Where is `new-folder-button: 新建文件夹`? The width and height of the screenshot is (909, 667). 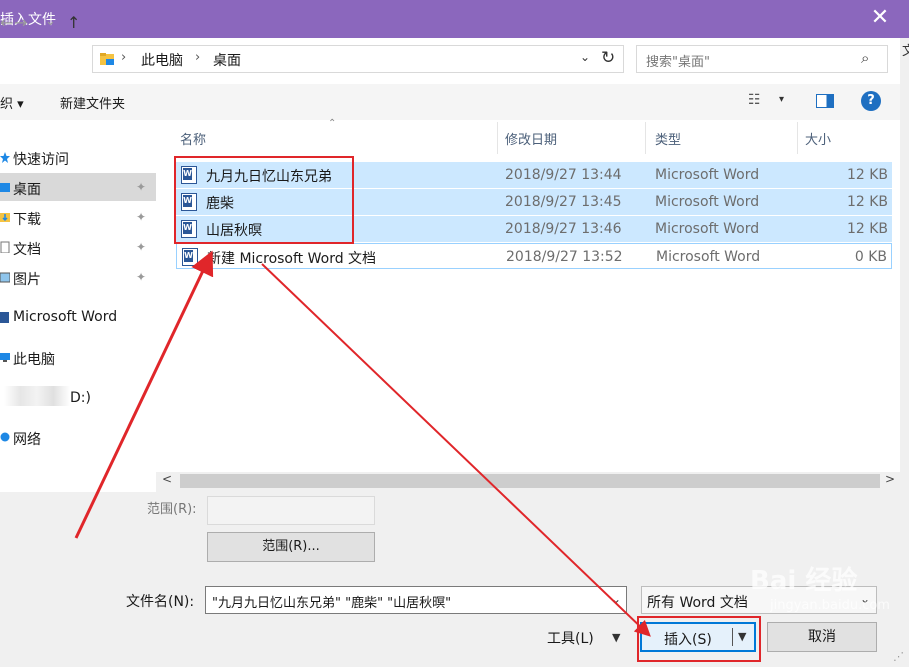
new-folder-button: 新建文件夹 is located at coordinates (92, 102).